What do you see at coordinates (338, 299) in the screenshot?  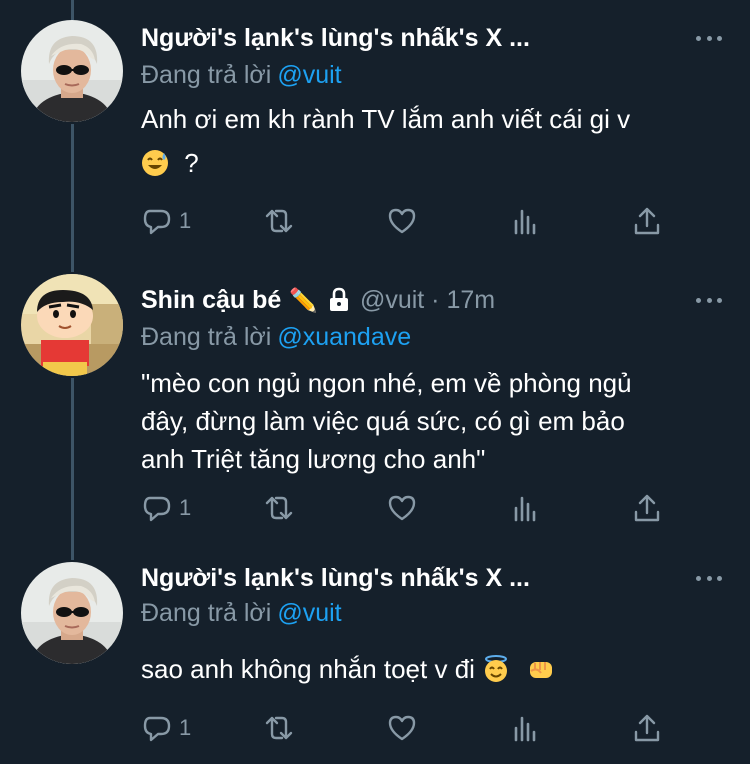 I see `lock-icon` at bounding box center [338, 299].